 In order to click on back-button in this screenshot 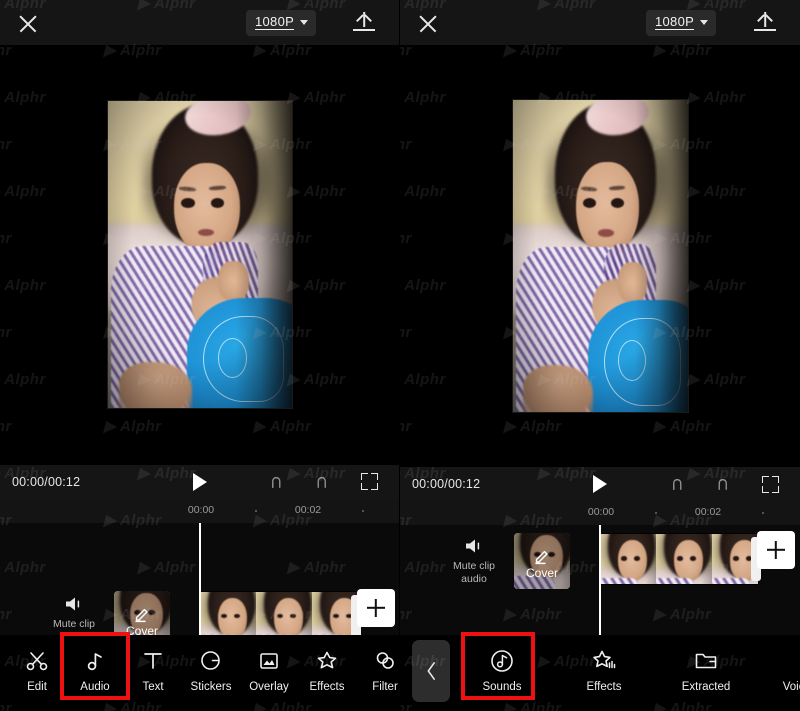, I will do `click(431, 671)`.